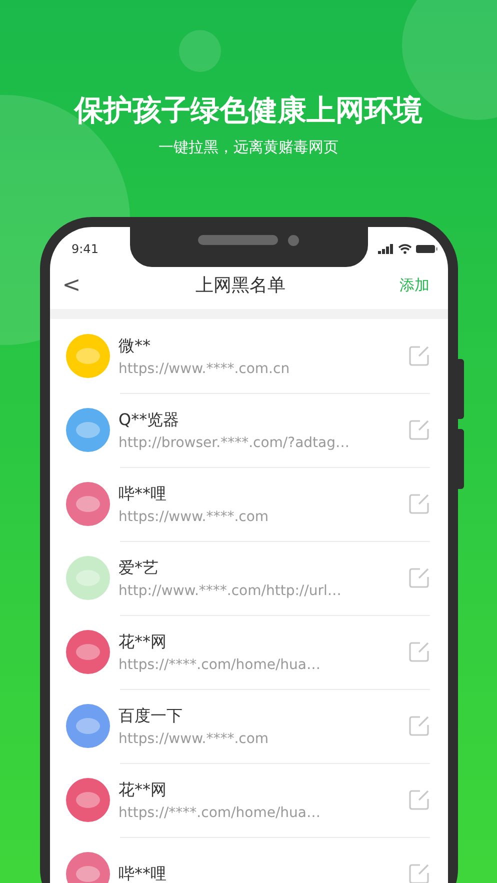  I want to click on screen-title: 上网黑名单, so click(241, 285).